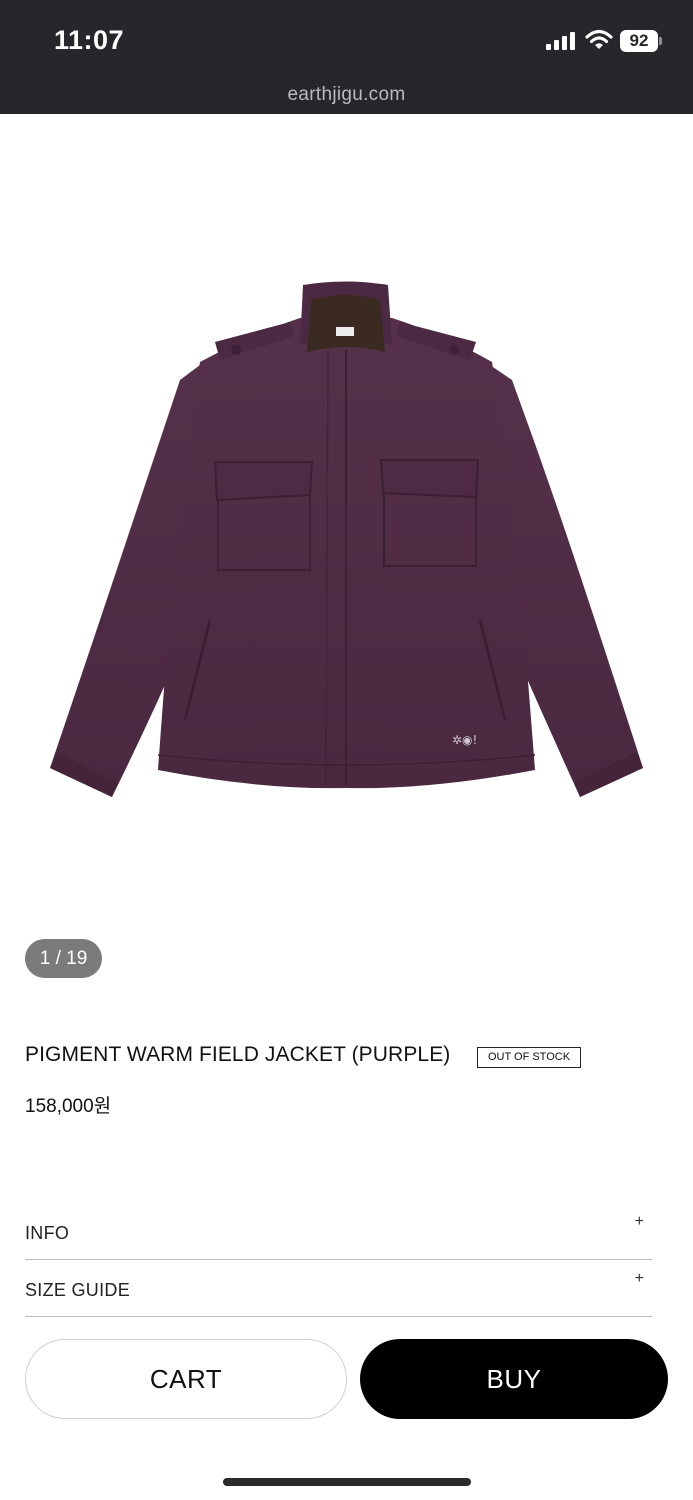 The height and width of the screenshot is (1500, 693). Describe the element at coordinates (599, 39) in the screenshot. I see `wifi-icon` at that location.